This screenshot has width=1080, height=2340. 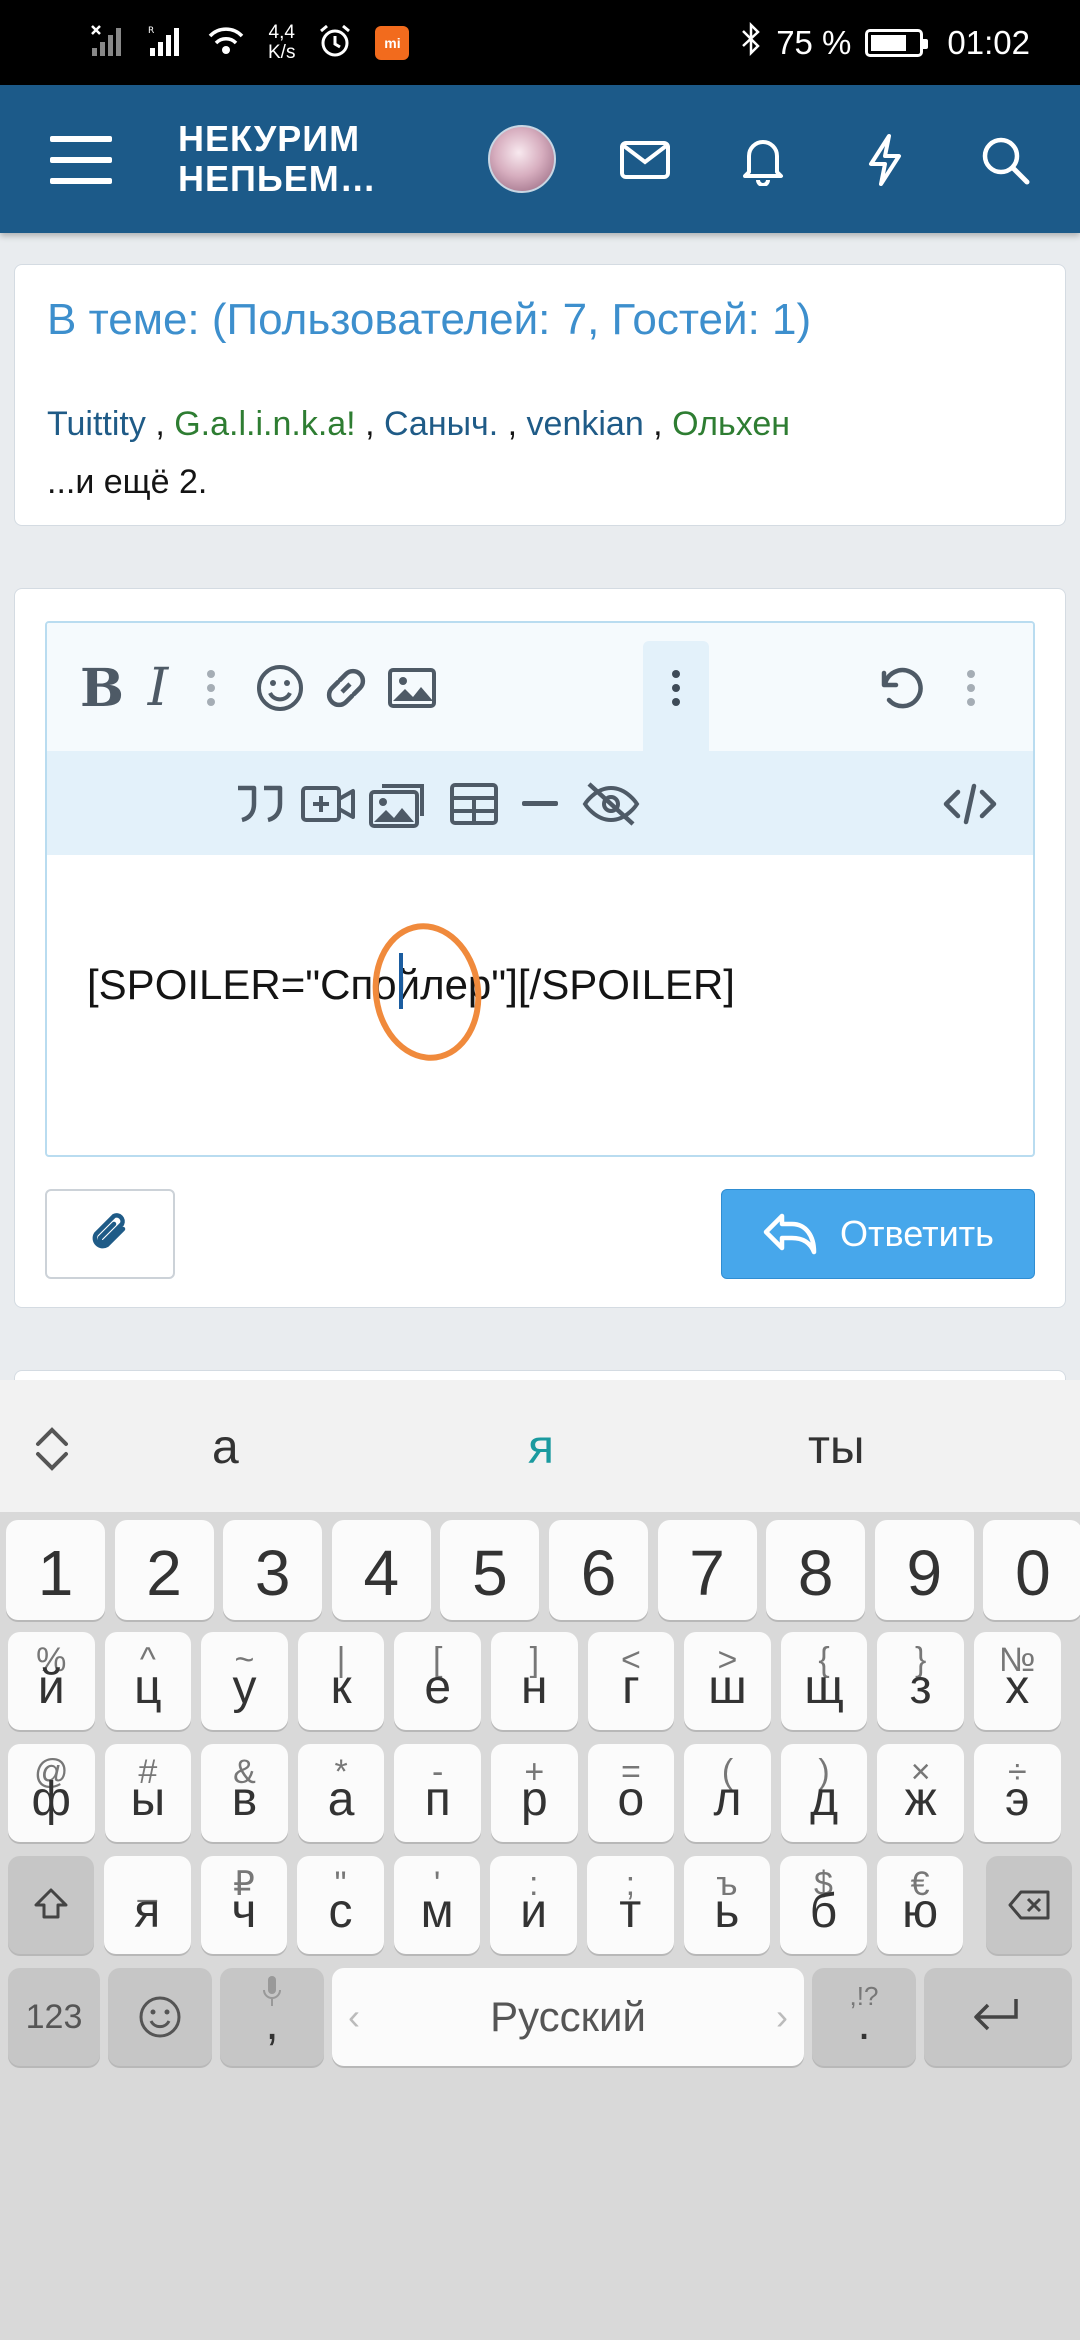 What do you see at coordinates (51, 1793) in the screenshot?
I see `letter-key: @ ф` at bounding box center [51, 1793].